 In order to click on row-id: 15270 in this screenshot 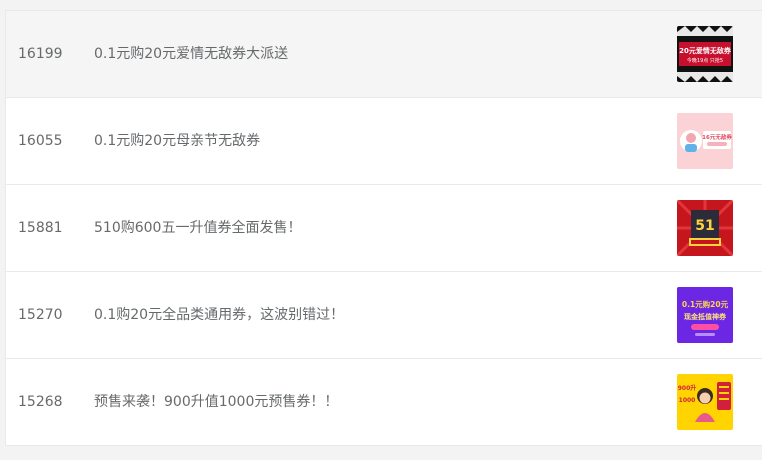, I will do `click(40, 315)`.